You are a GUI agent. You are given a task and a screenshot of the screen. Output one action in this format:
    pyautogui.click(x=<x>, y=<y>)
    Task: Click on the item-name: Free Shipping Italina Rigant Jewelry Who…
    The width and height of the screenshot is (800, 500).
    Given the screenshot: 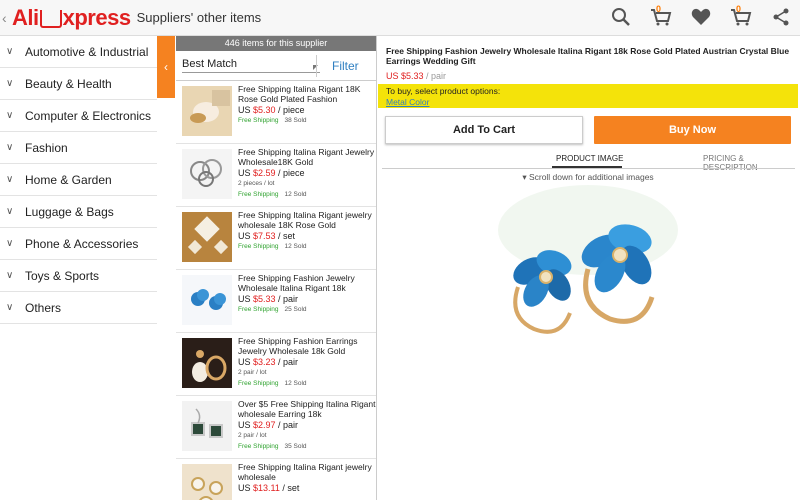 What is the action you would take?
    pyautogui.click(x=306, y=157)
    